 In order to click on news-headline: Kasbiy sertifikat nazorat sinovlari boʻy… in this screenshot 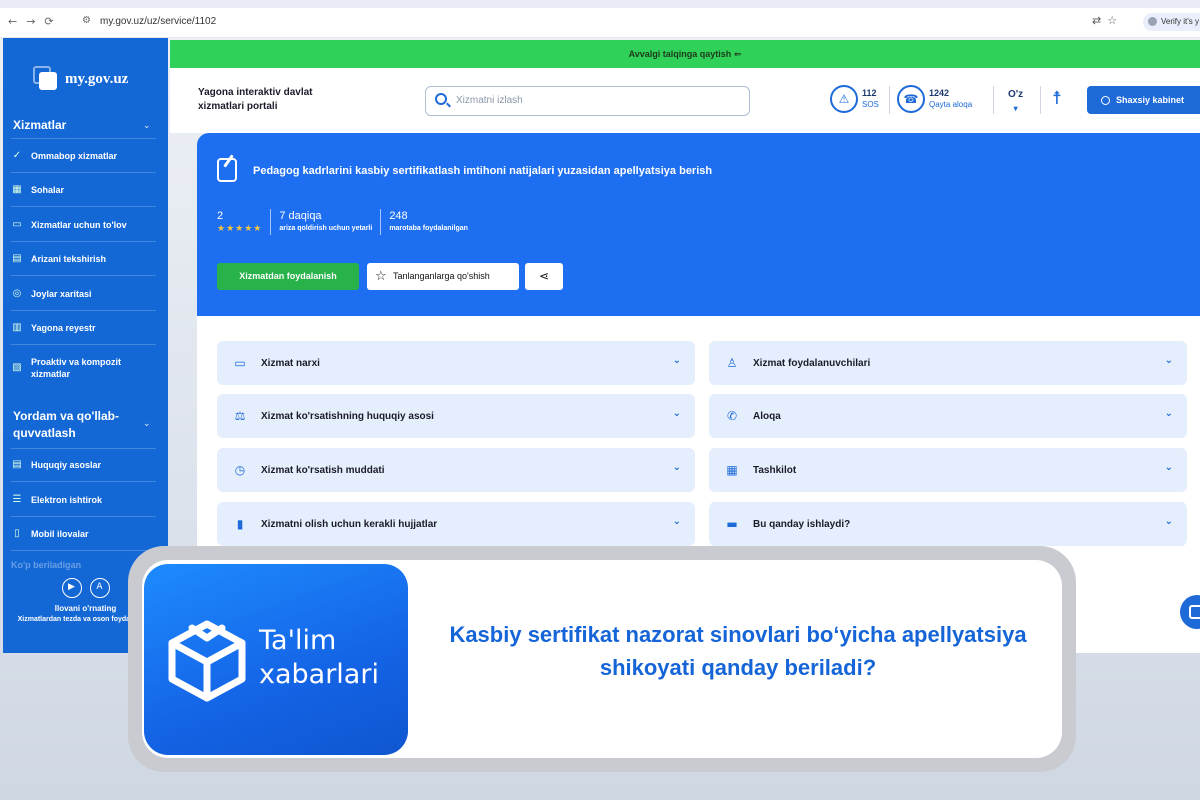, I will do `click(738, 651)`.